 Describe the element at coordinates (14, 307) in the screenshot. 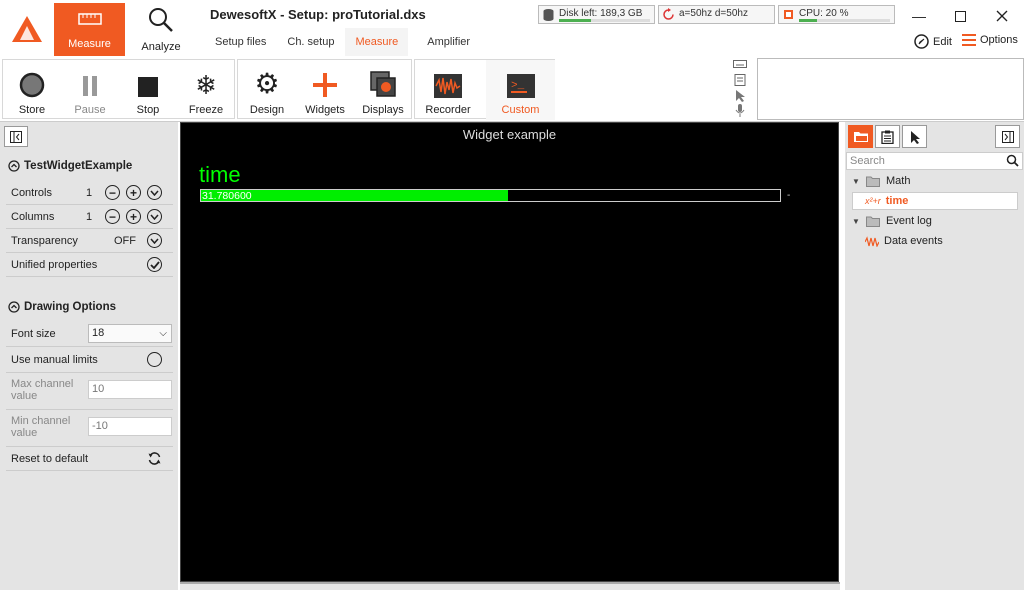

I see `collapse-section-icon` at that location.